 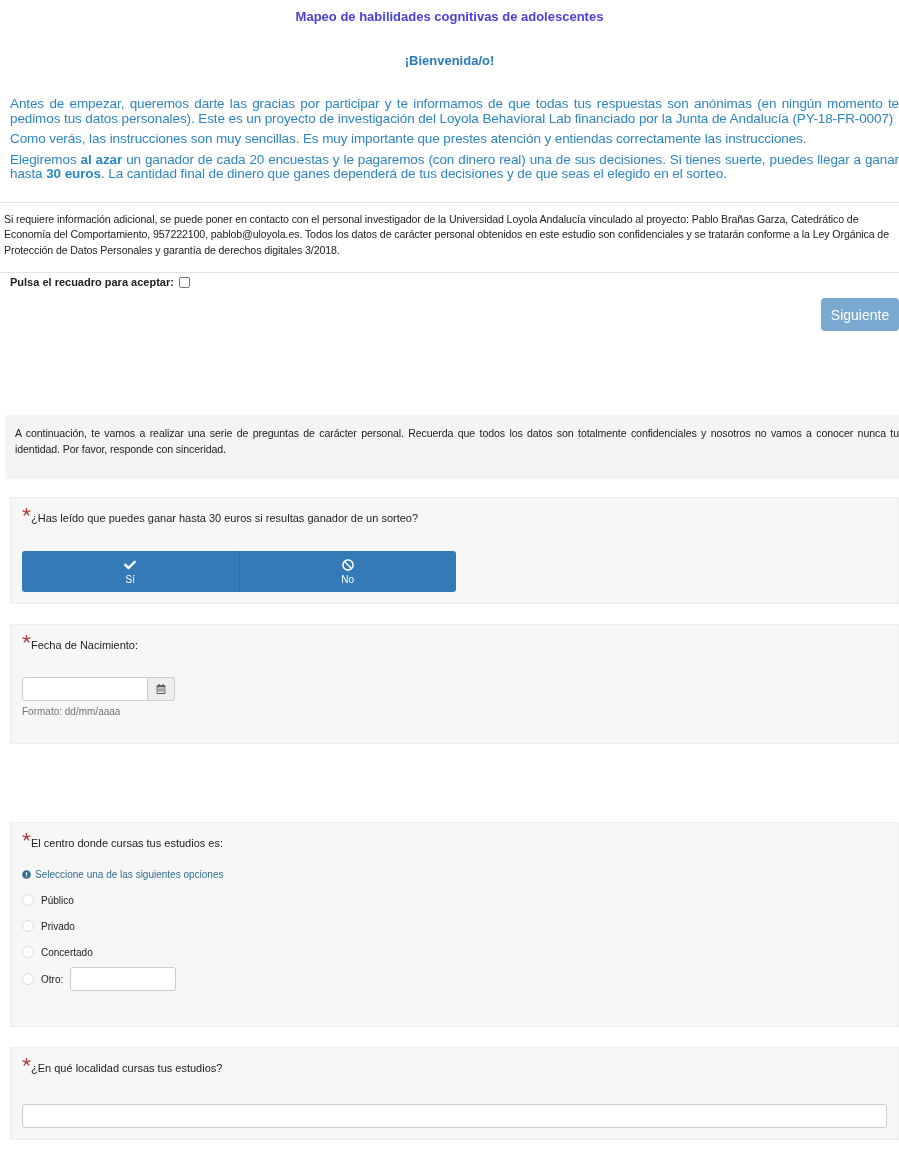 I want to click on question-label: Fecha de Nacimiento:, so click(x=84, y=645).